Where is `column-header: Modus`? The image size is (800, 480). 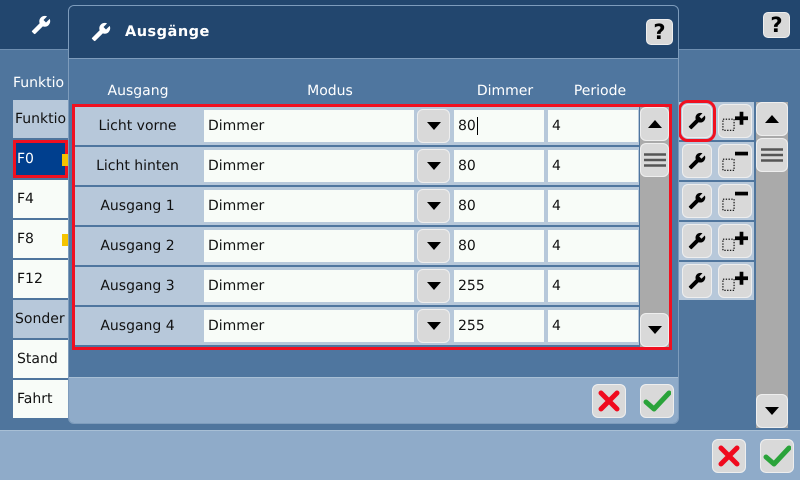
column-header: Modus is located at coordinates (330, 91).